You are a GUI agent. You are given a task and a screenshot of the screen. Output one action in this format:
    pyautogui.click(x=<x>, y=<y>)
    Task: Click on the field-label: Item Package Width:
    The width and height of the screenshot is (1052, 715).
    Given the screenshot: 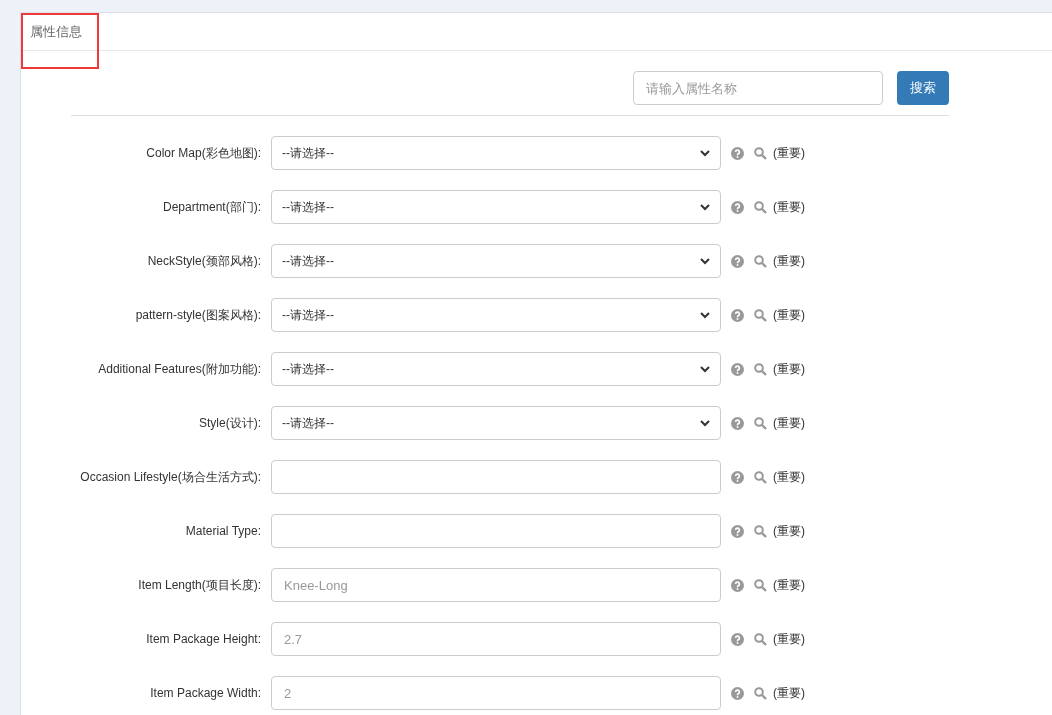 What is the action you would take?
    pyautogui.click(x=205, y=693)
    